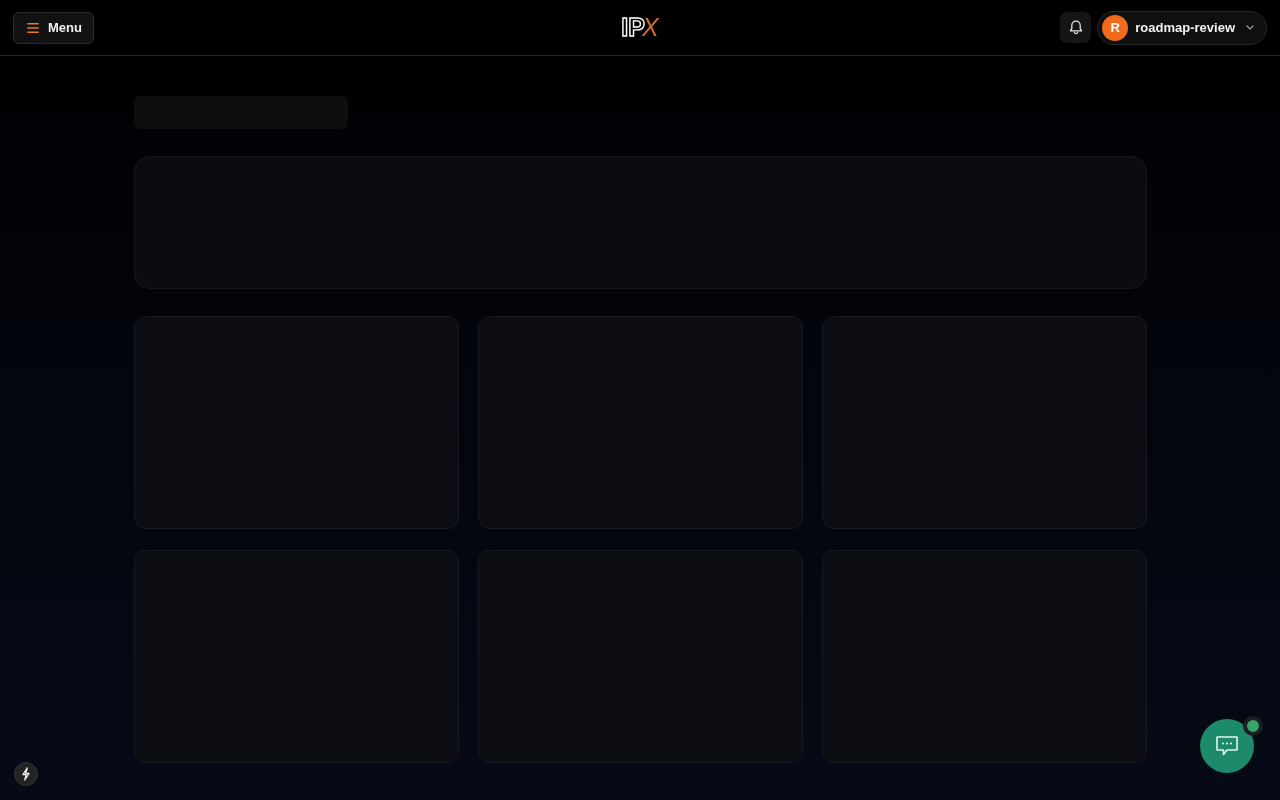  I want to click on menu-icon, so click(33, 27).